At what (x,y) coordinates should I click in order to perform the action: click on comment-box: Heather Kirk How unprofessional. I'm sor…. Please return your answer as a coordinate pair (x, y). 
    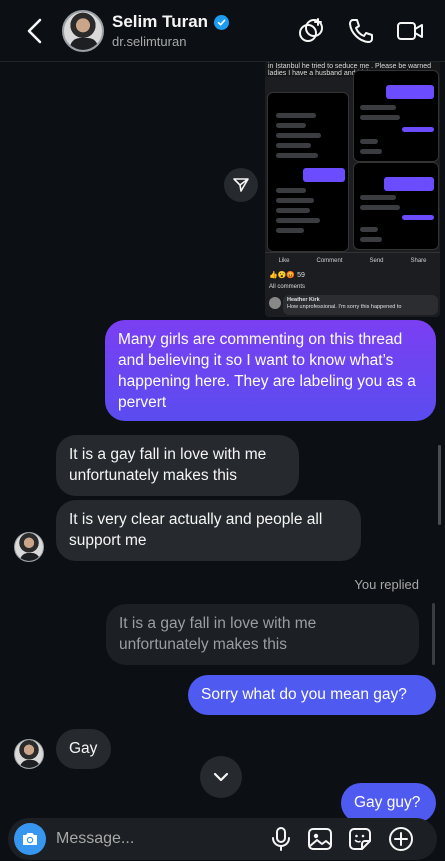
    Looking at the image, I should click on (360, 305).